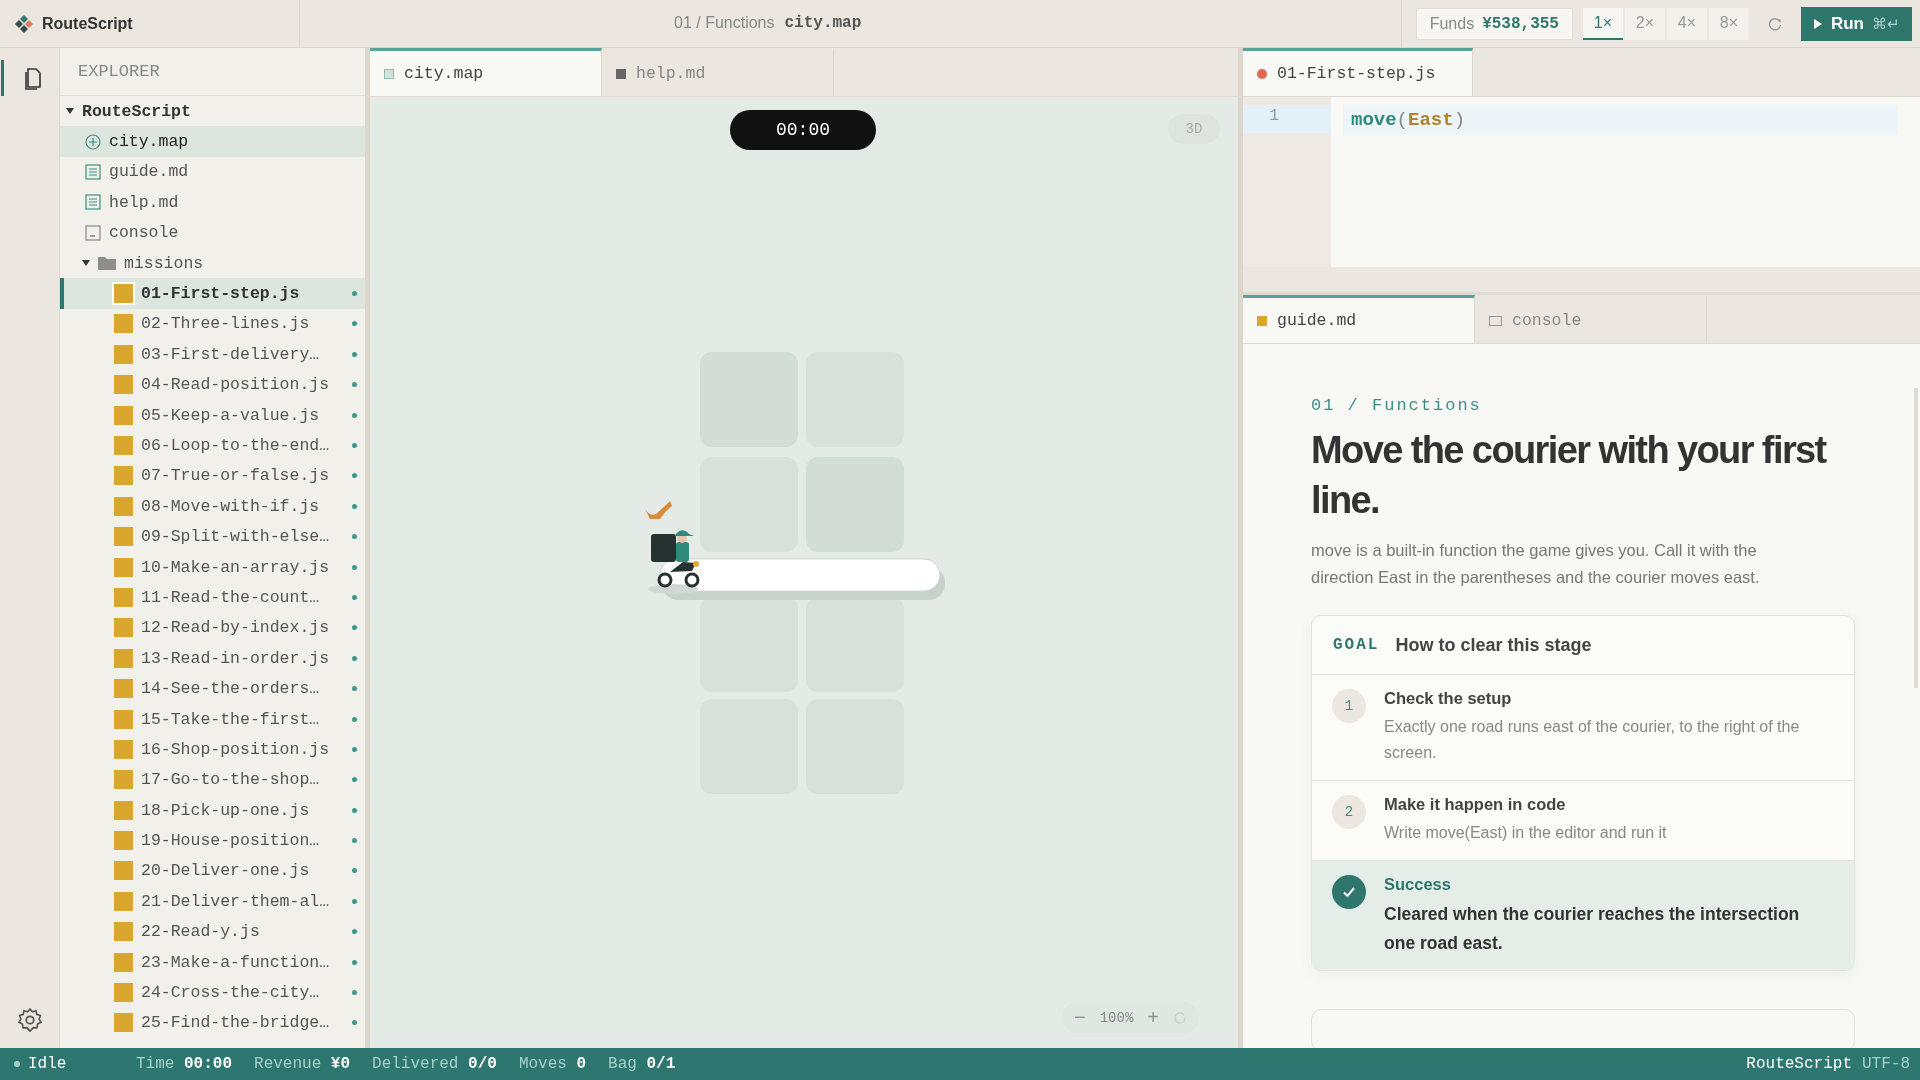  Describe the element at coordinates (119, 71) in the screenshot. I see `explorer-title: EXPLORER` at that location.